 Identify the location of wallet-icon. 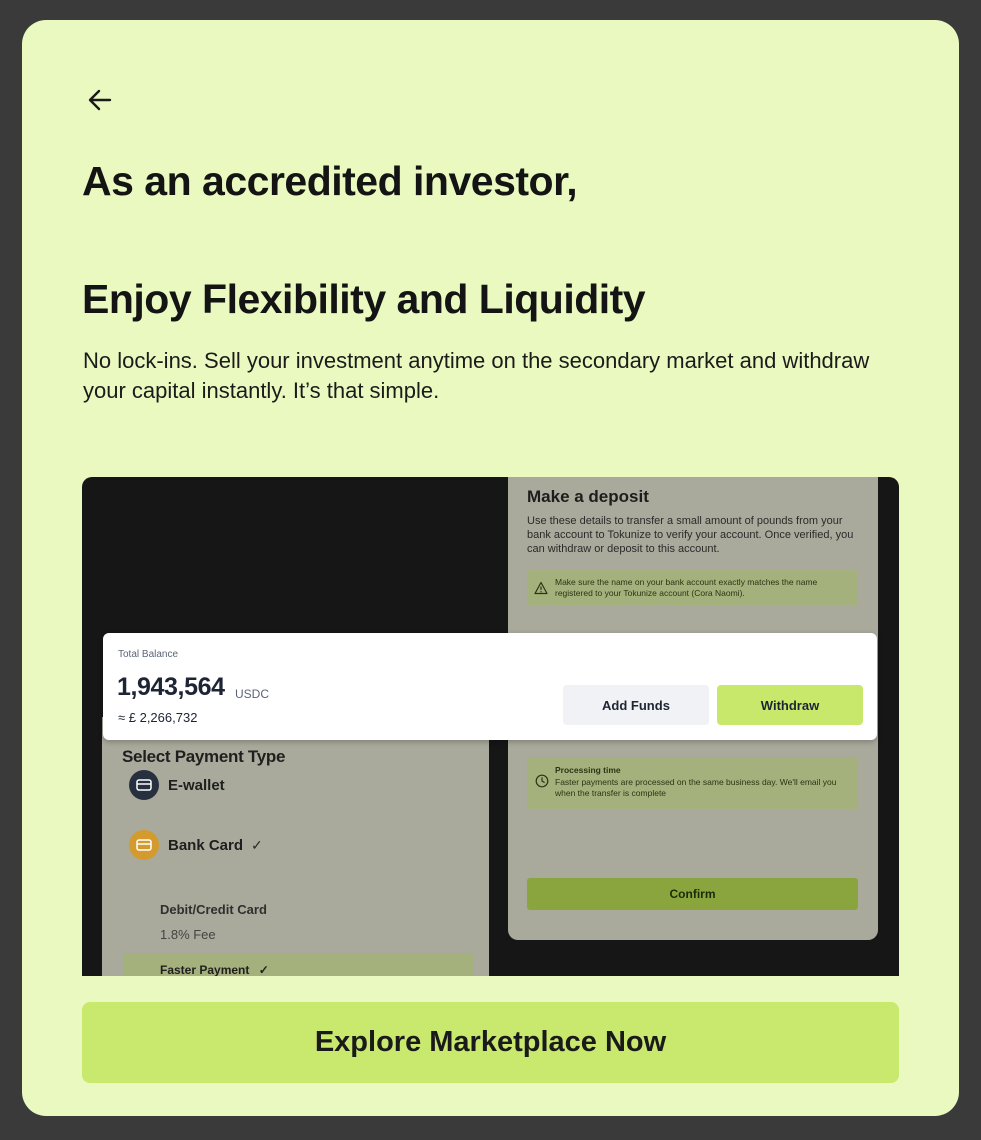
(144, 785).